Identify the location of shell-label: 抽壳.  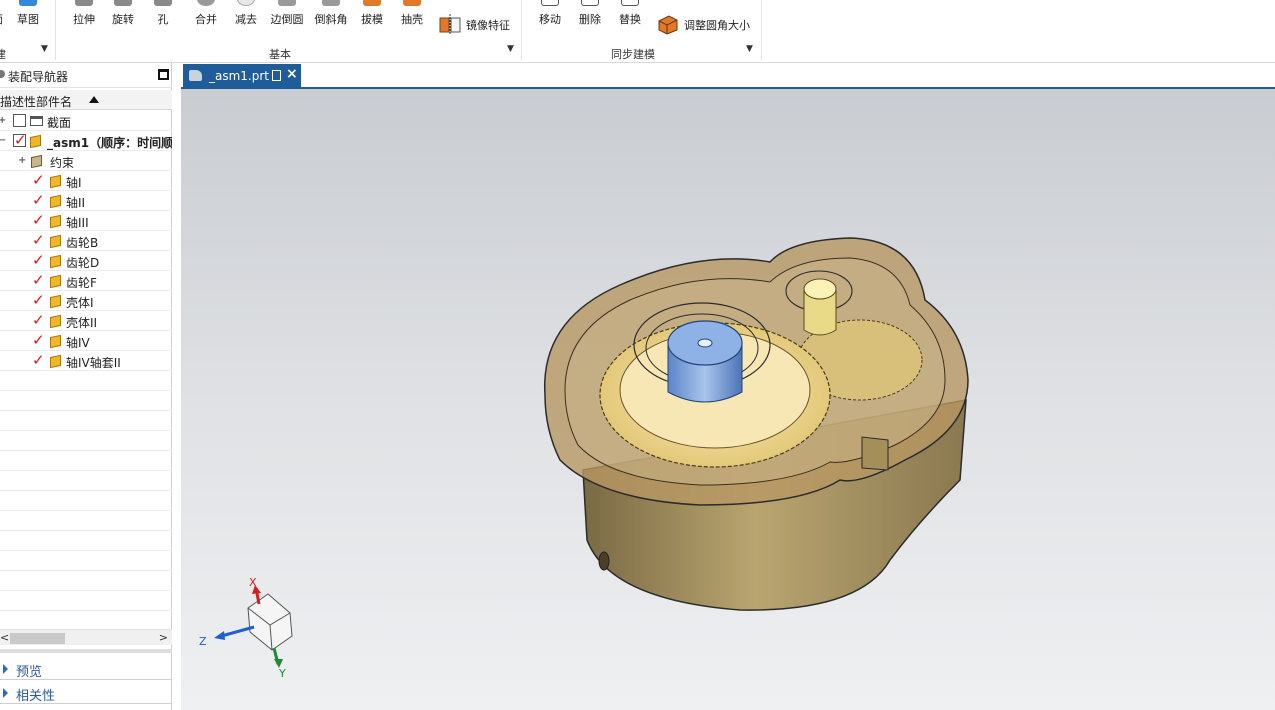
(412, 19).